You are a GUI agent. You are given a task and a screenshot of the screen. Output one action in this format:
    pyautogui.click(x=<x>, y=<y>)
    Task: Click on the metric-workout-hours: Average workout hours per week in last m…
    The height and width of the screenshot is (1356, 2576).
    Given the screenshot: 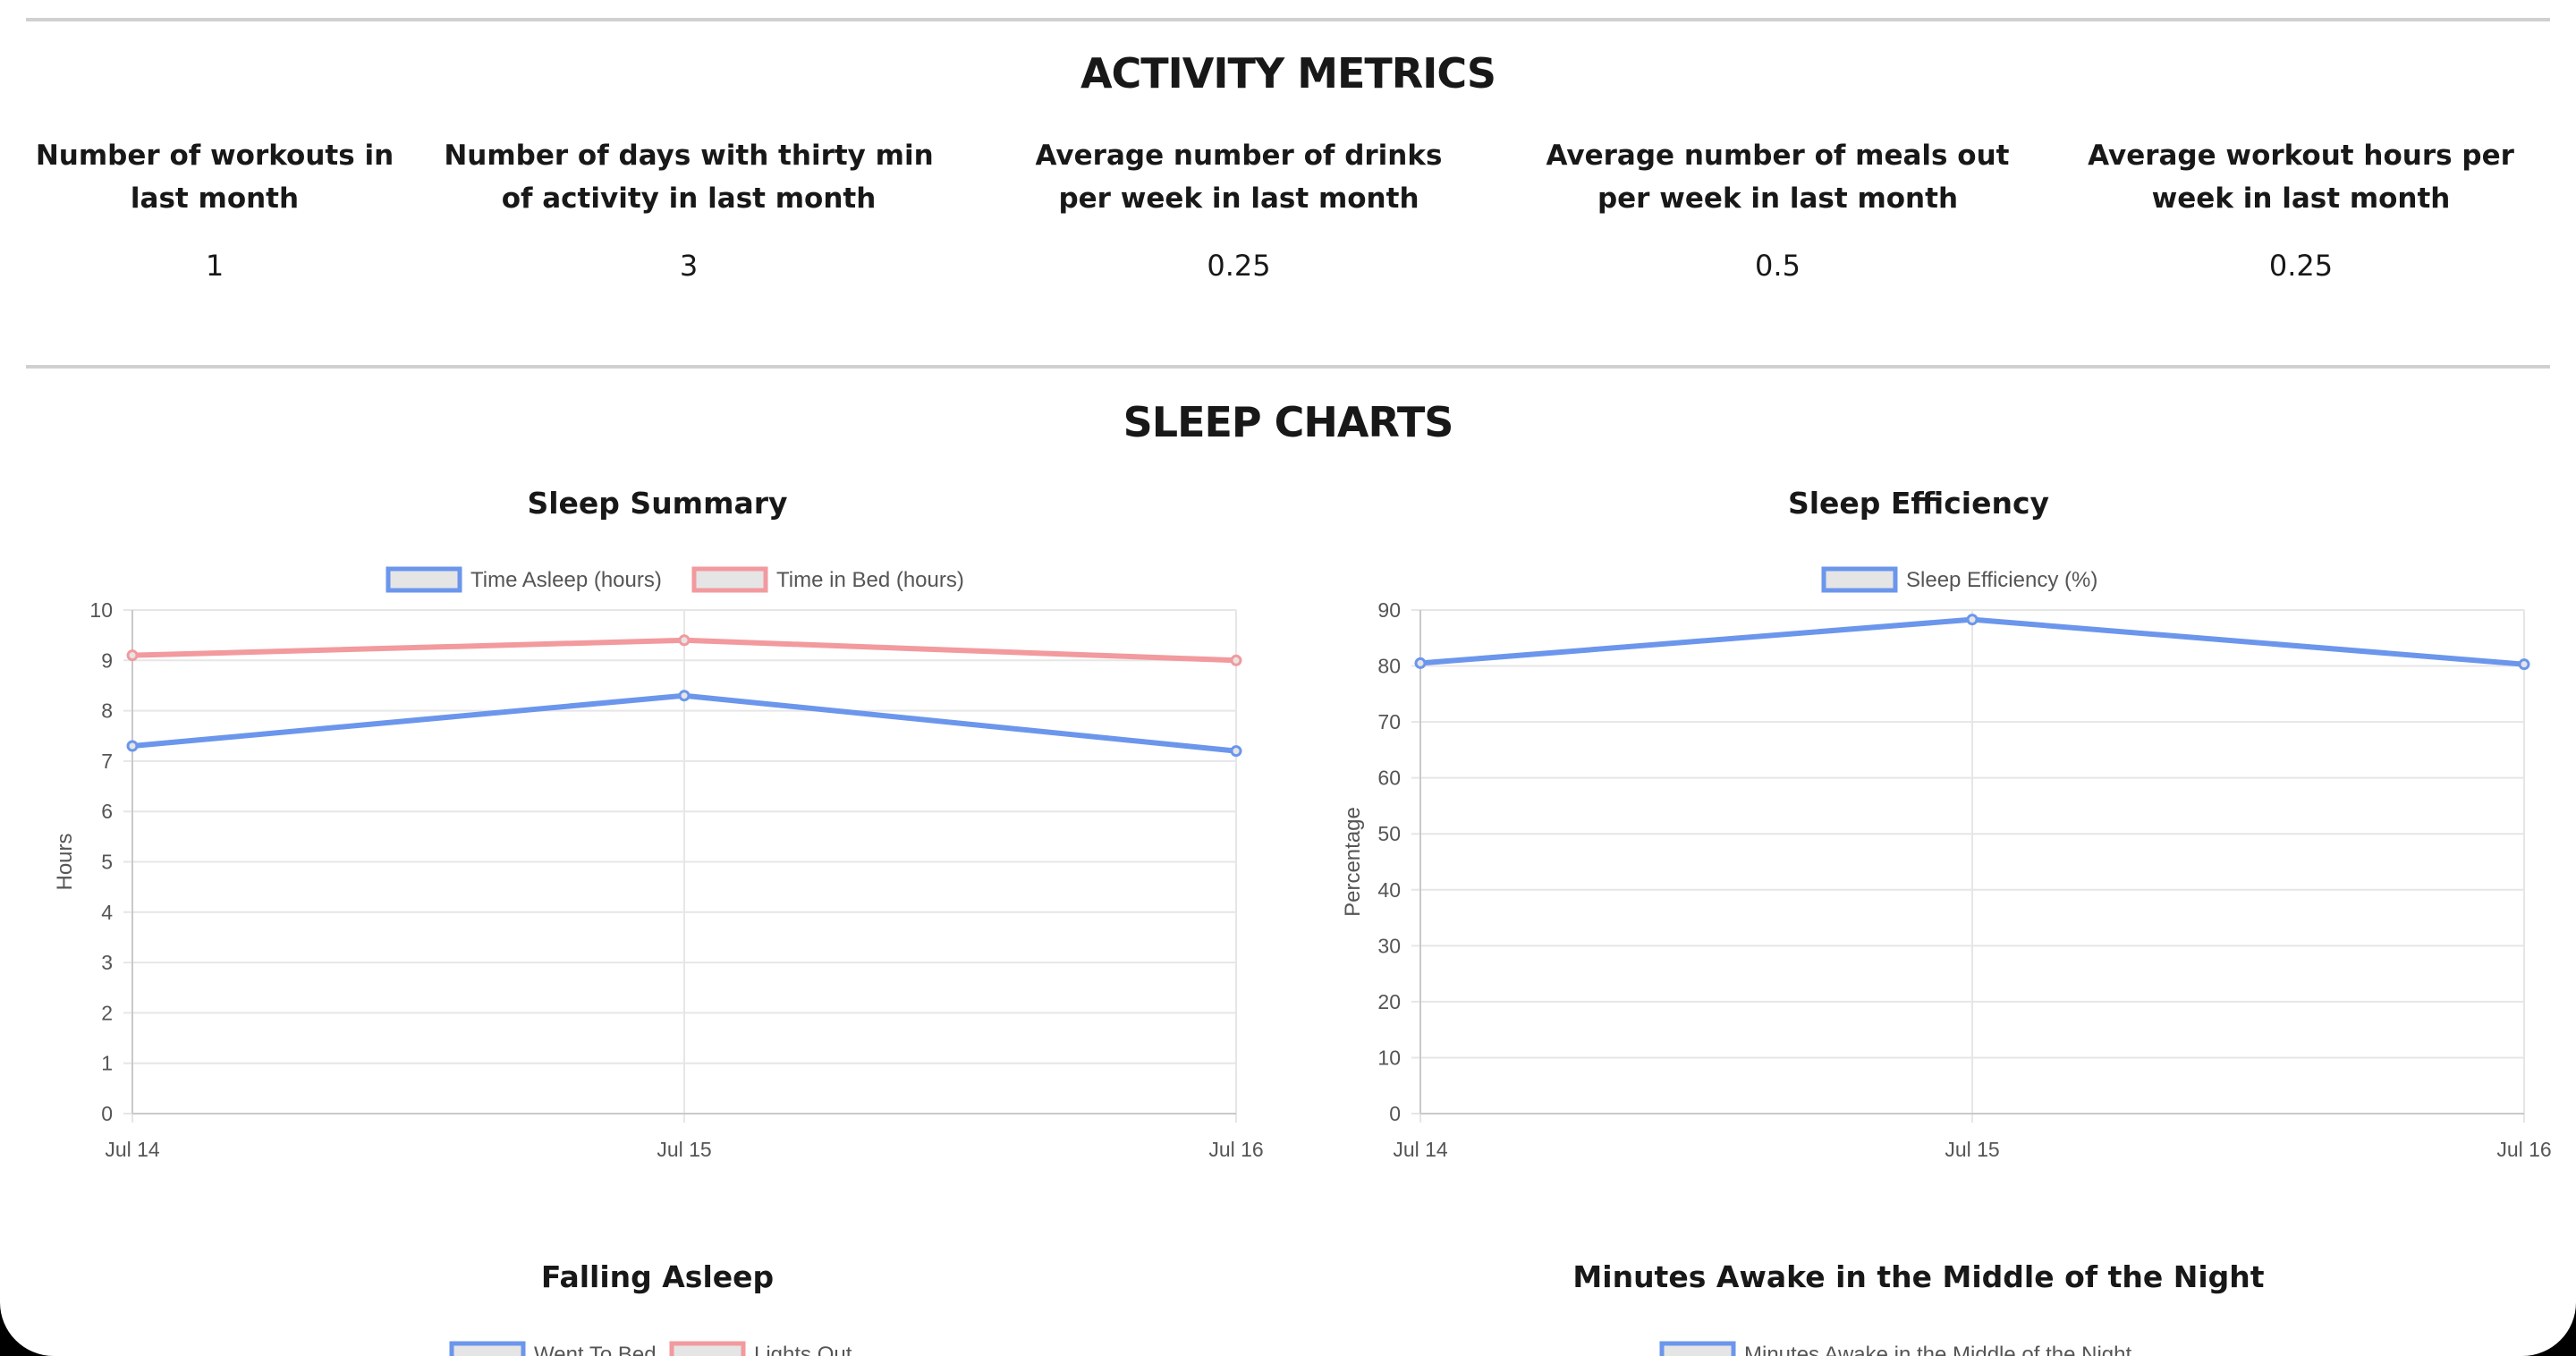 What is the action you would take?
    pyautogui.click(x=2301, y=208)
    